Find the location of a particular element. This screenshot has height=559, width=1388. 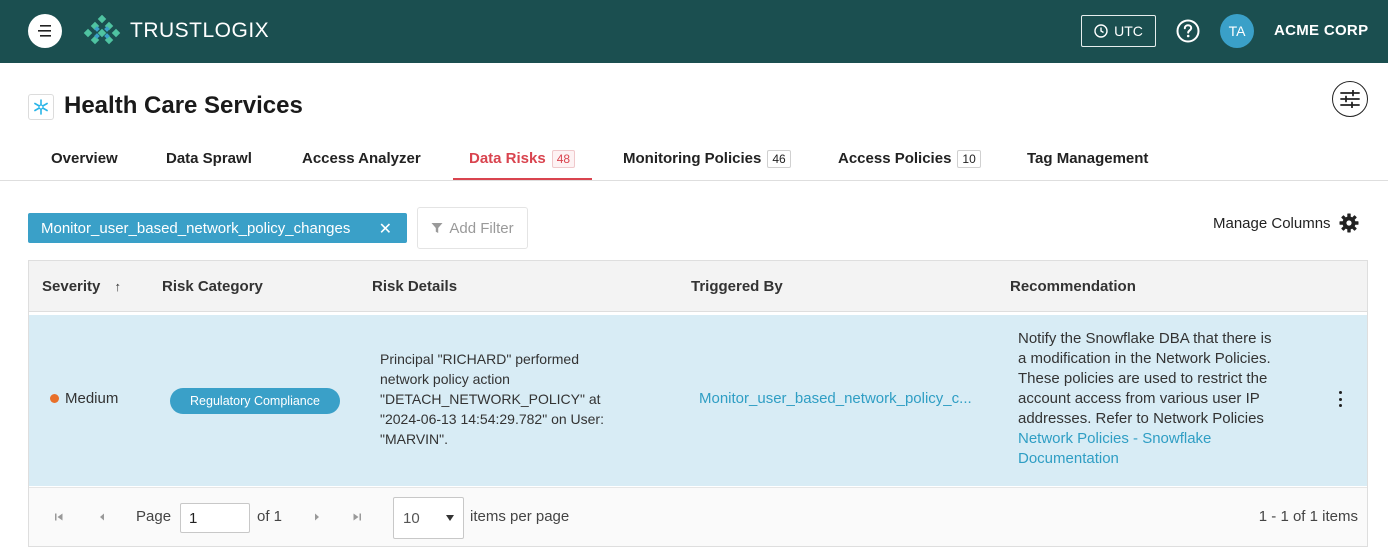

tab-data-risks: Data Risks 48 is located at coordinates (522, 158).